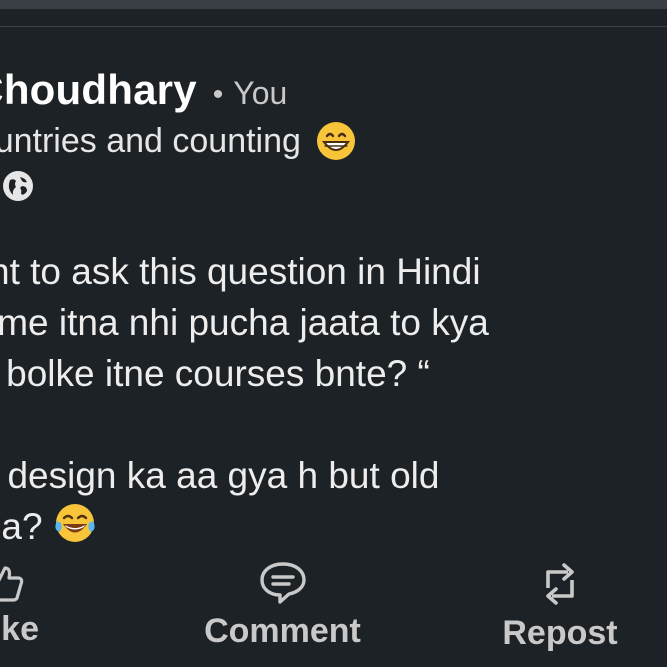 Image resolution: width=667 pixels, height=667 pixels. I want to click on like-label: Like, so click(20, 629).